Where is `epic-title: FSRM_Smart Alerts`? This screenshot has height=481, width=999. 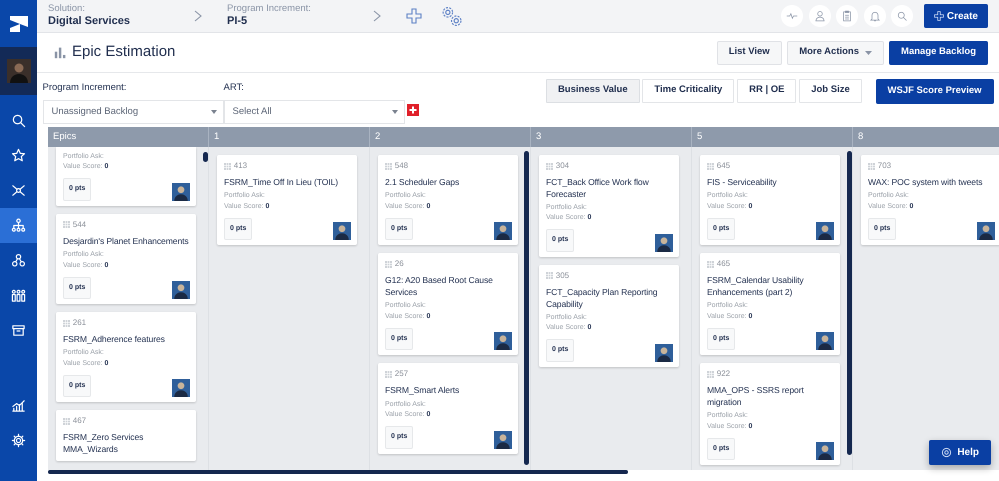 epic-title: FSRM_Smart Alerts is located at coordinates (448, 391).